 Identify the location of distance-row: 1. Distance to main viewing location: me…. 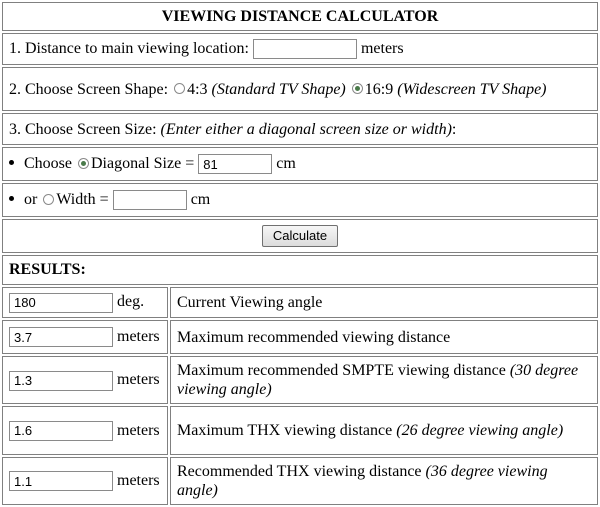
(300, 49).